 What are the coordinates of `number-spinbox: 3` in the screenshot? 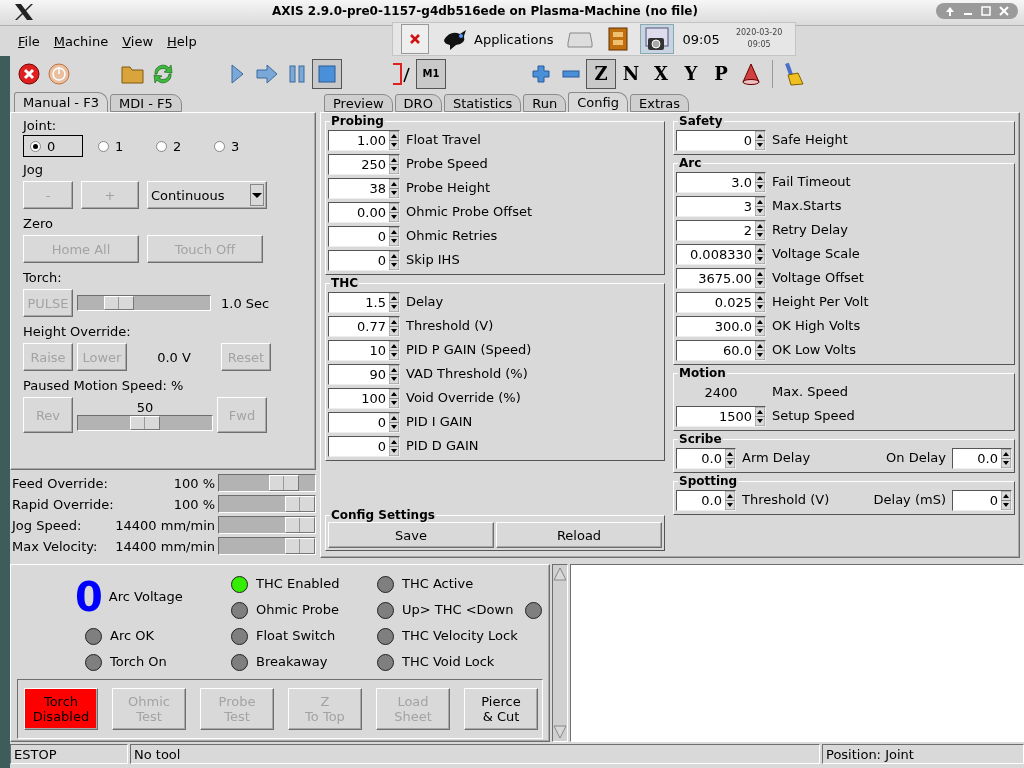 It's located at (721, 206).